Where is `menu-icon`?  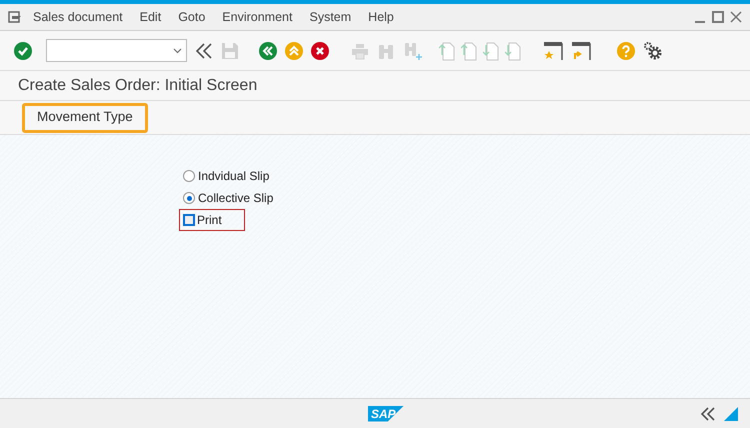
menu-icon is located at coordinates (15, 17).